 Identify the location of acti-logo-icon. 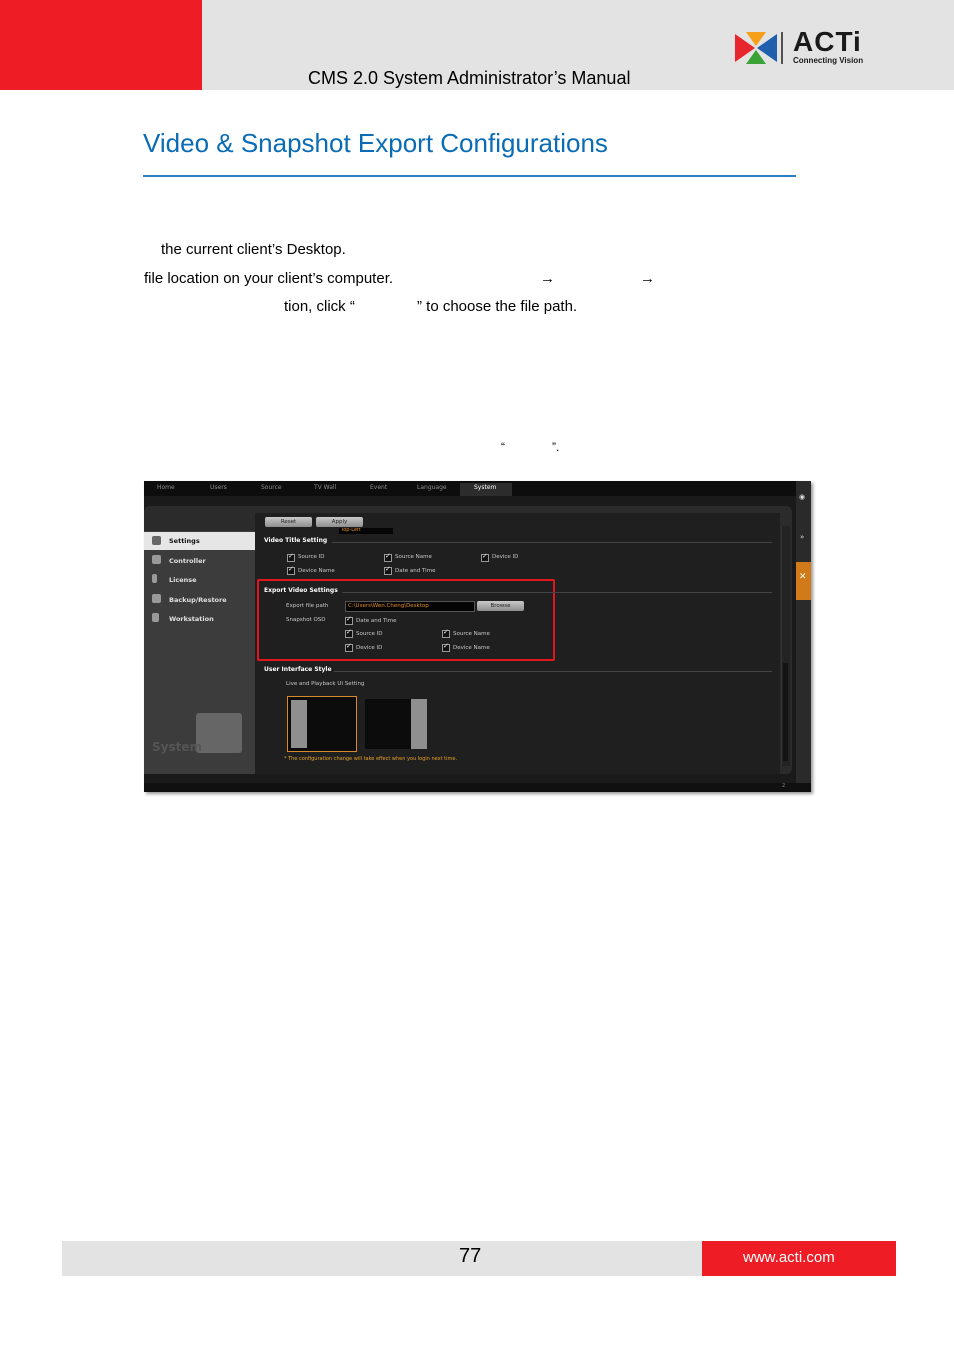
(759, 48).